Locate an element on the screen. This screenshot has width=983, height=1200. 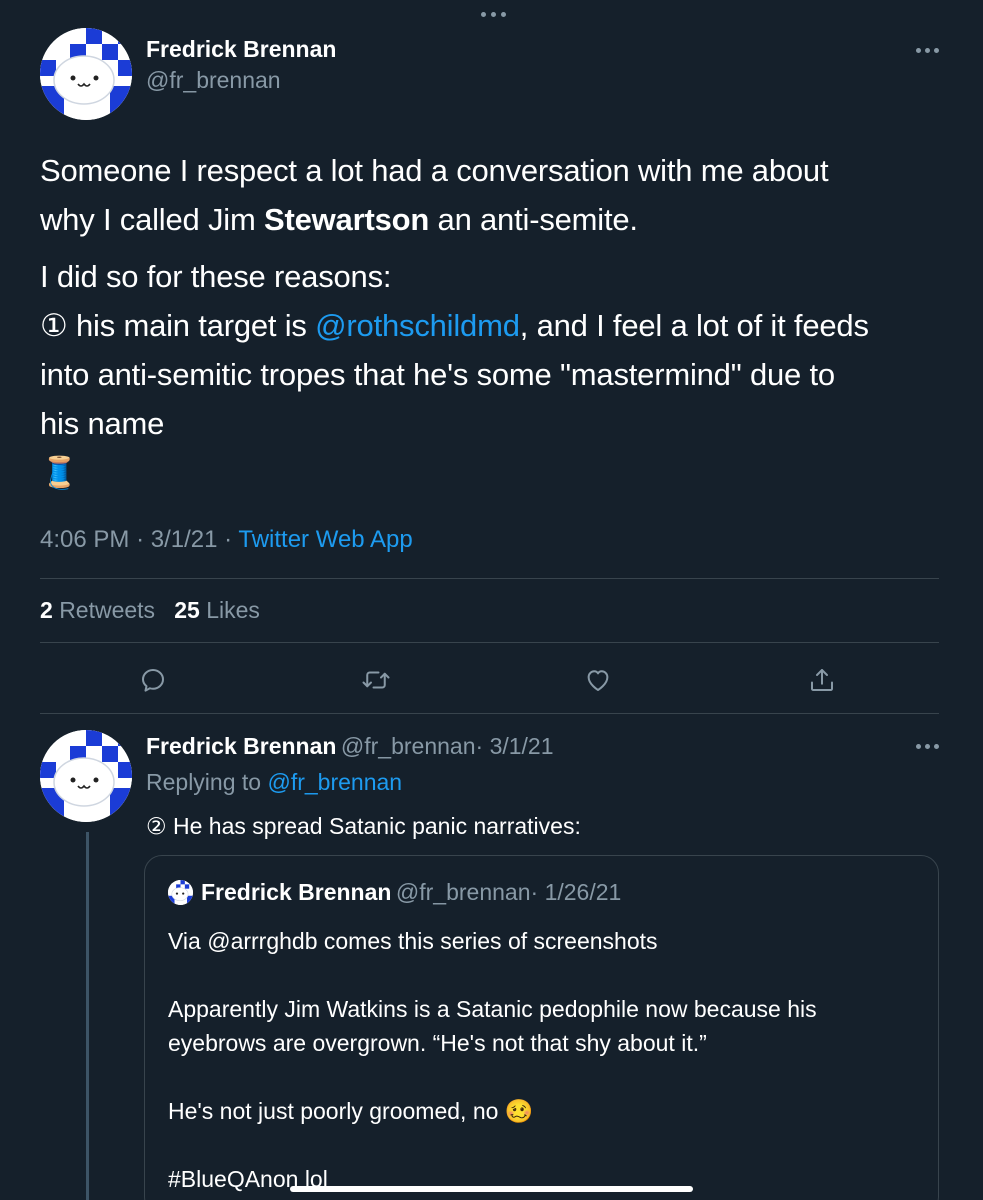
reply-header: Fredrick Brennan @fr_brennan· 3/1/21 is located at coordinates (350, 746).